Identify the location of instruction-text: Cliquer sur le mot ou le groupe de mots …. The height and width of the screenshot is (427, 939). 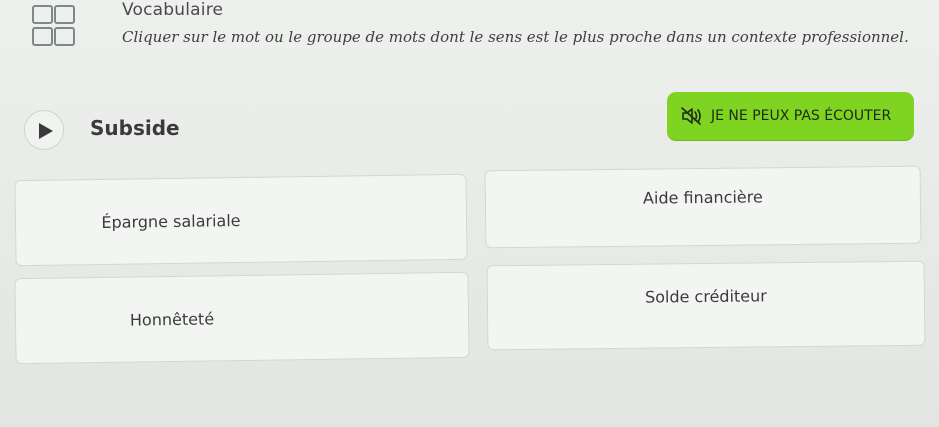
(515, 37).